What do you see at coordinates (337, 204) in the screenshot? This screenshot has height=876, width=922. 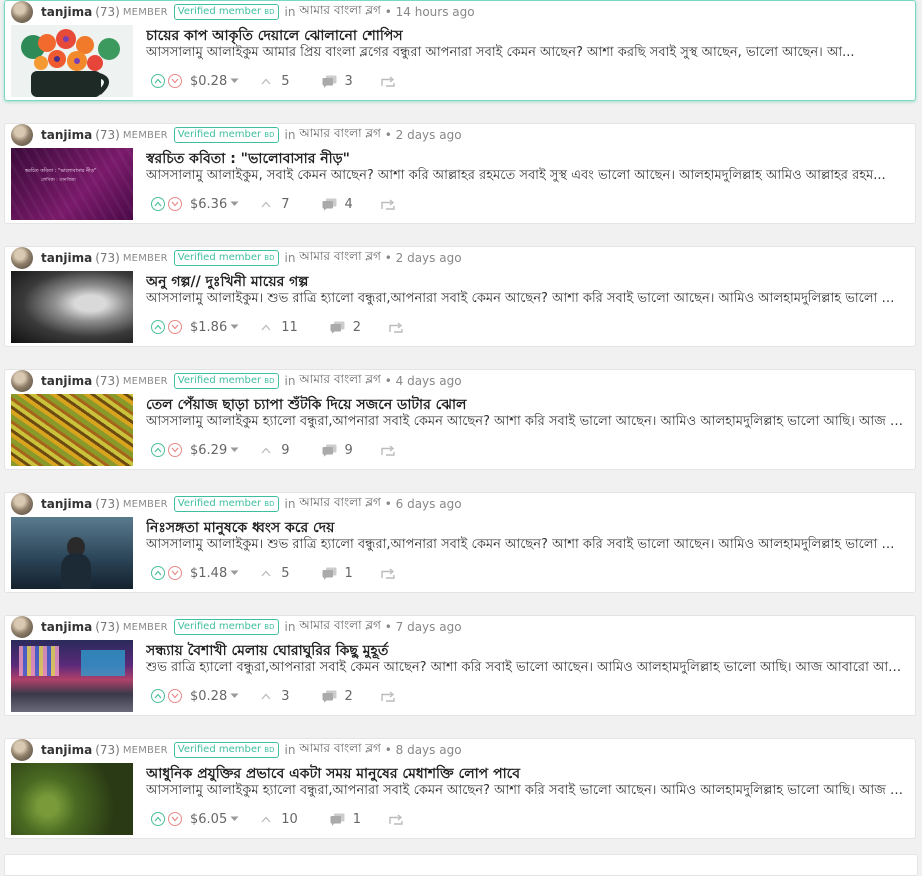 I see `comments-button: 4` at bounding box center [337, 204].